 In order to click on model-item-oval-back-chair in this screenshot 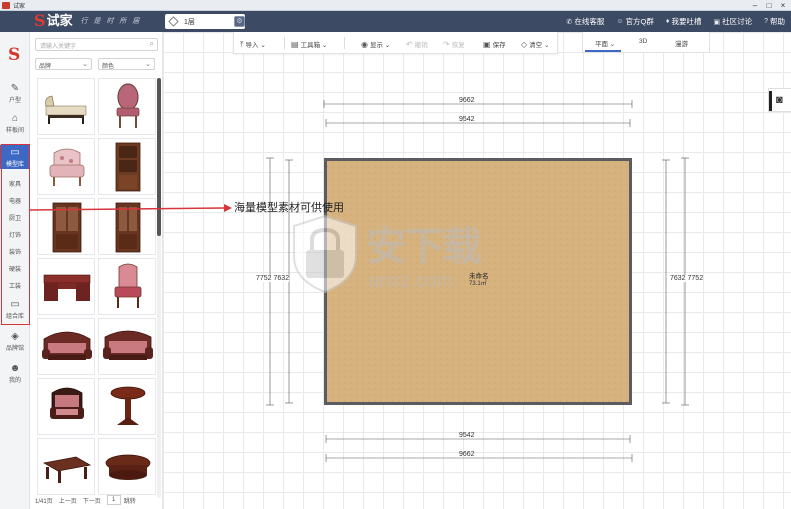, I will do `click(127, 106)`.